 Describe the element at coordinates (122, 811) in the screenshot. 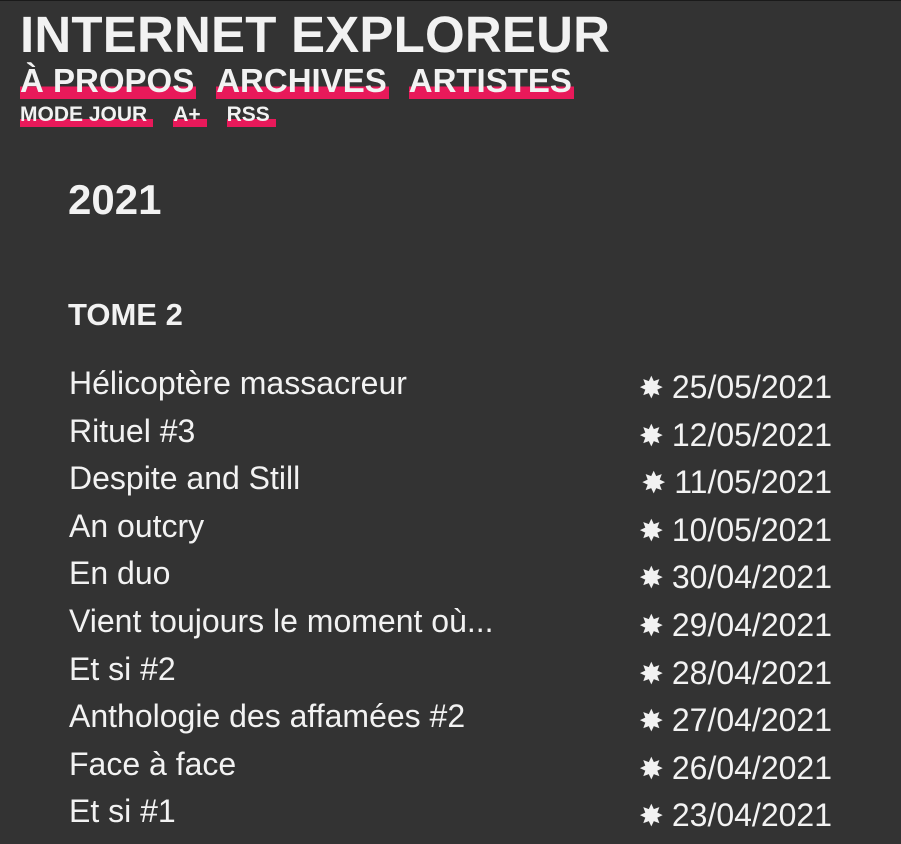

I see `post-title-link: Et si #1` at that location.